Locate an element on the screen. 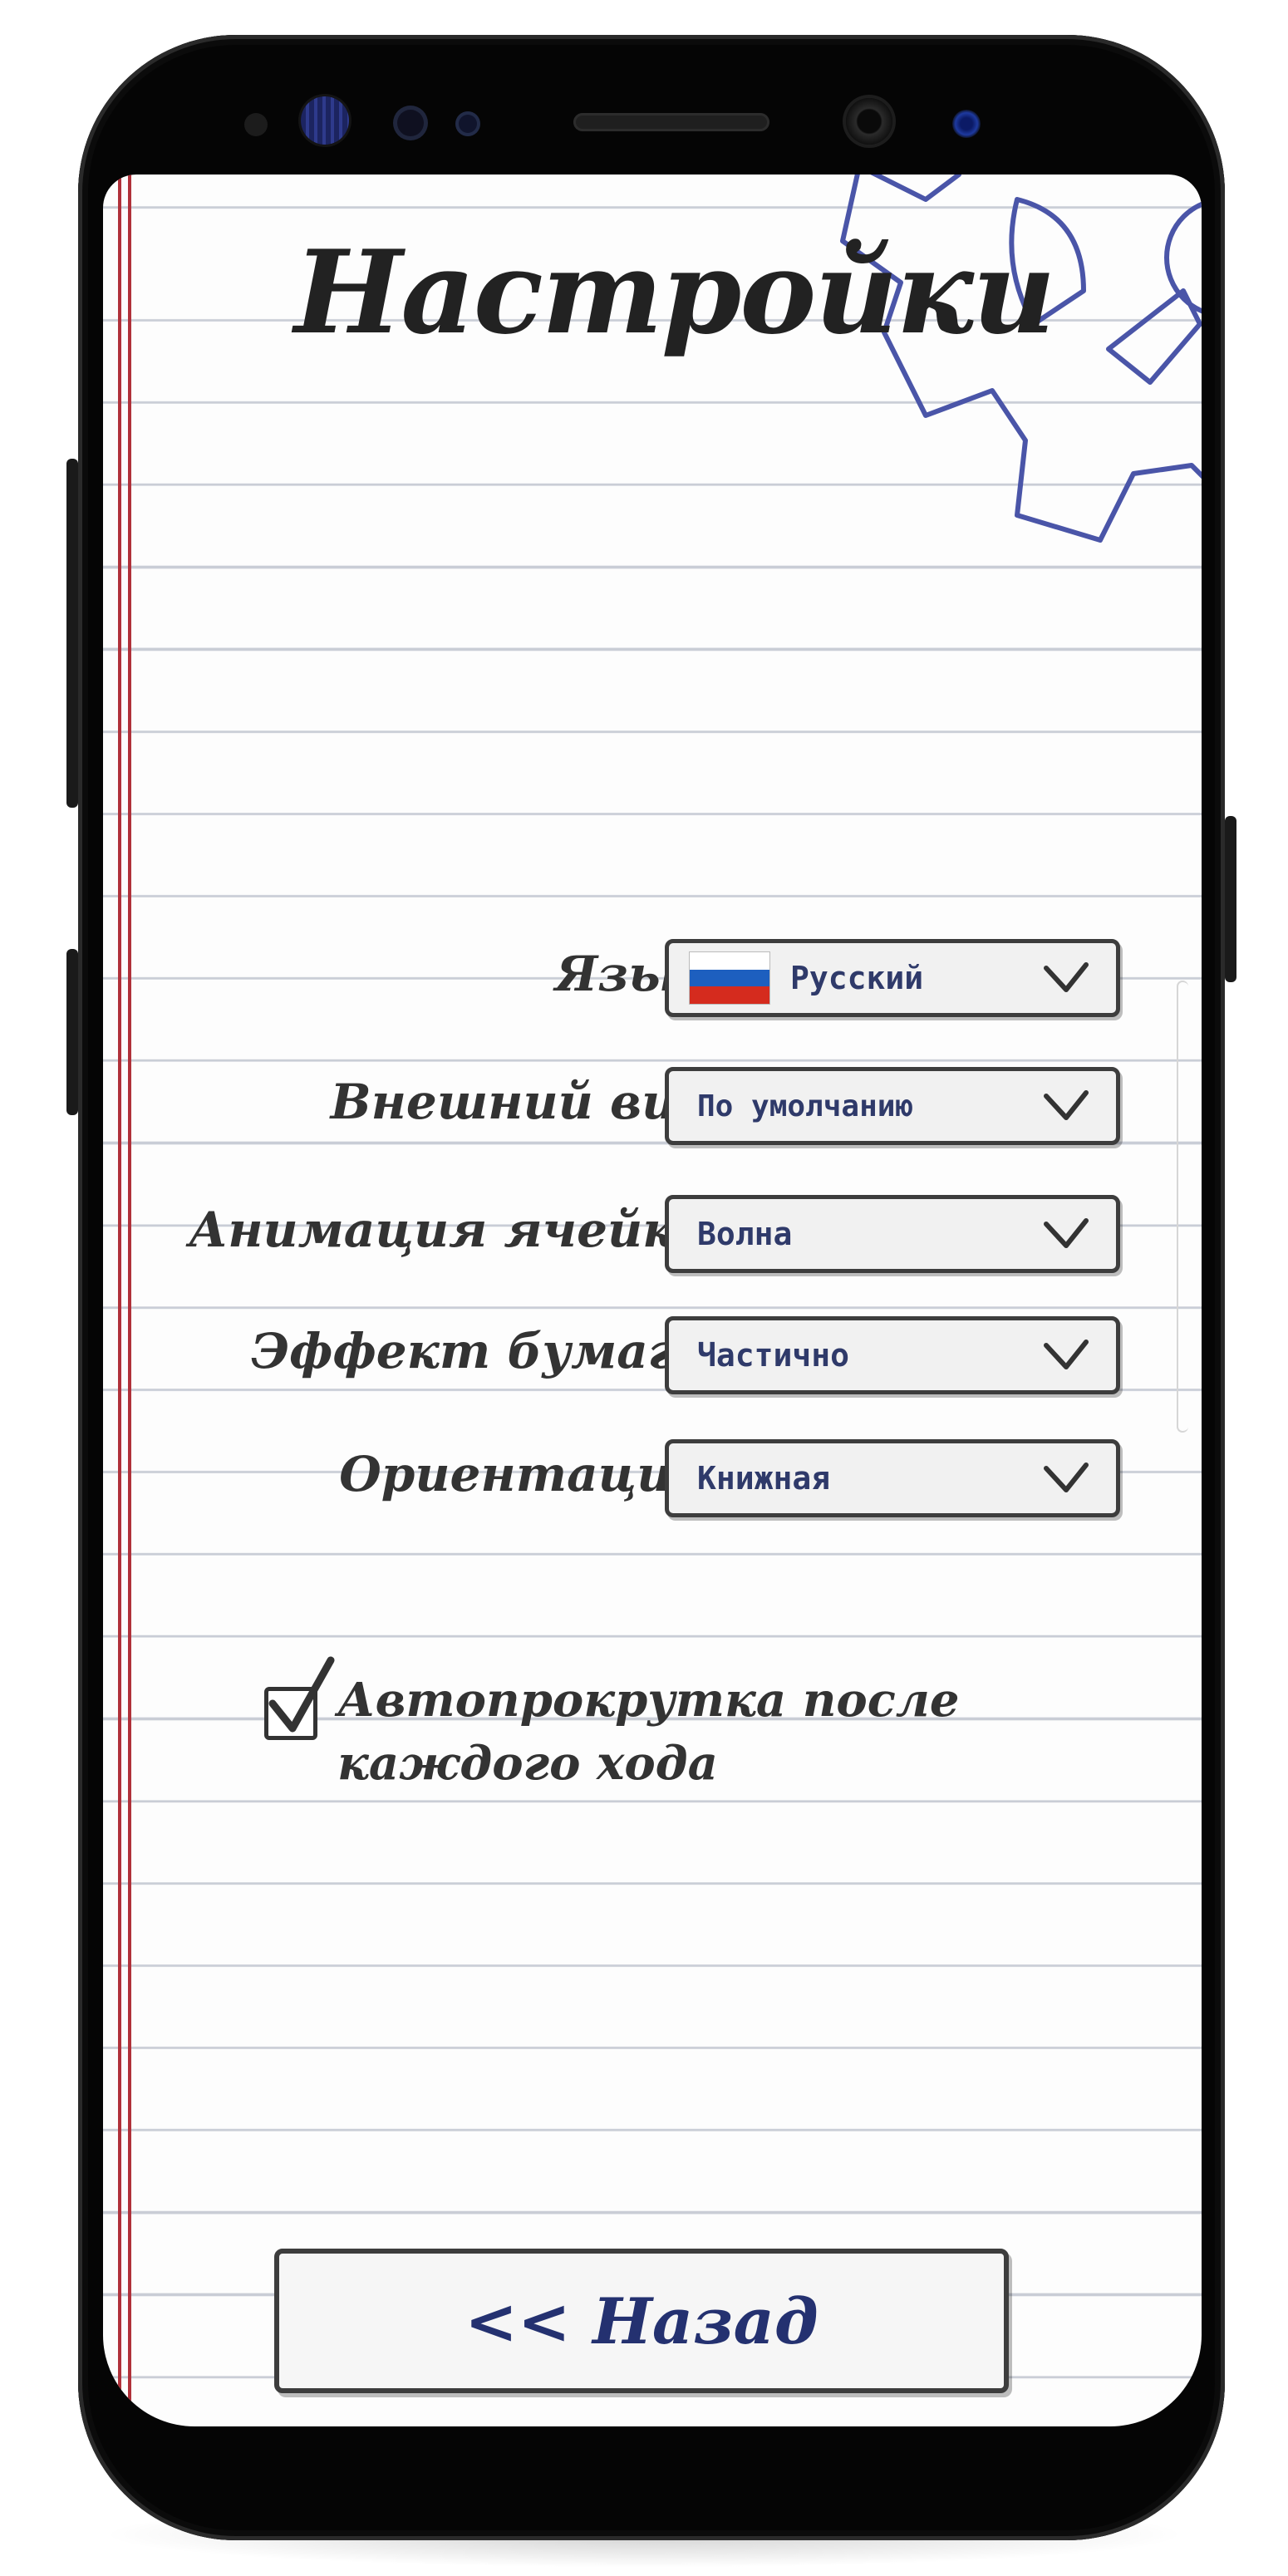 The width and height of the screenshot is (1288, 2576). autoscroll-label: Автопрокрутка после каждого хода is located at coordinates (678, 1732).